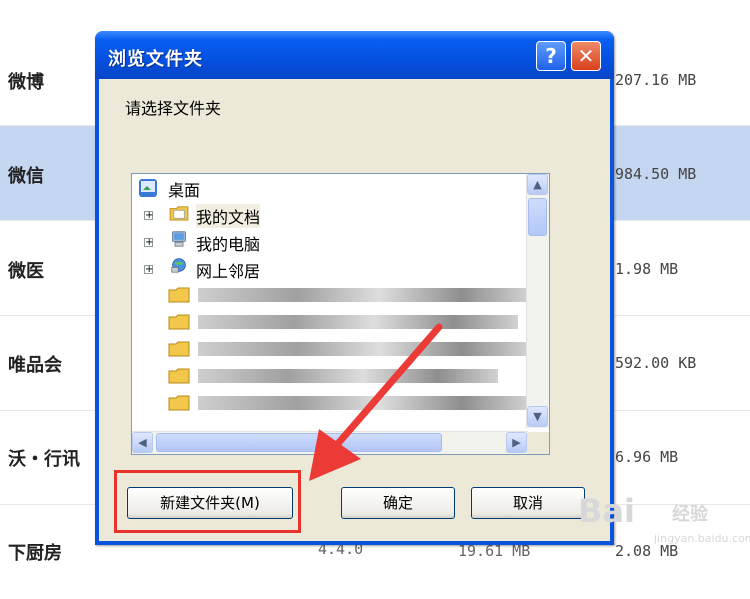 This screenshot has width=750, height=599. What do you see at coordinates (354, 55) in the screenshot?
I see `dialog-titlebar: 浏览文件夹 ? ✕` at bounding box center [354, 55].